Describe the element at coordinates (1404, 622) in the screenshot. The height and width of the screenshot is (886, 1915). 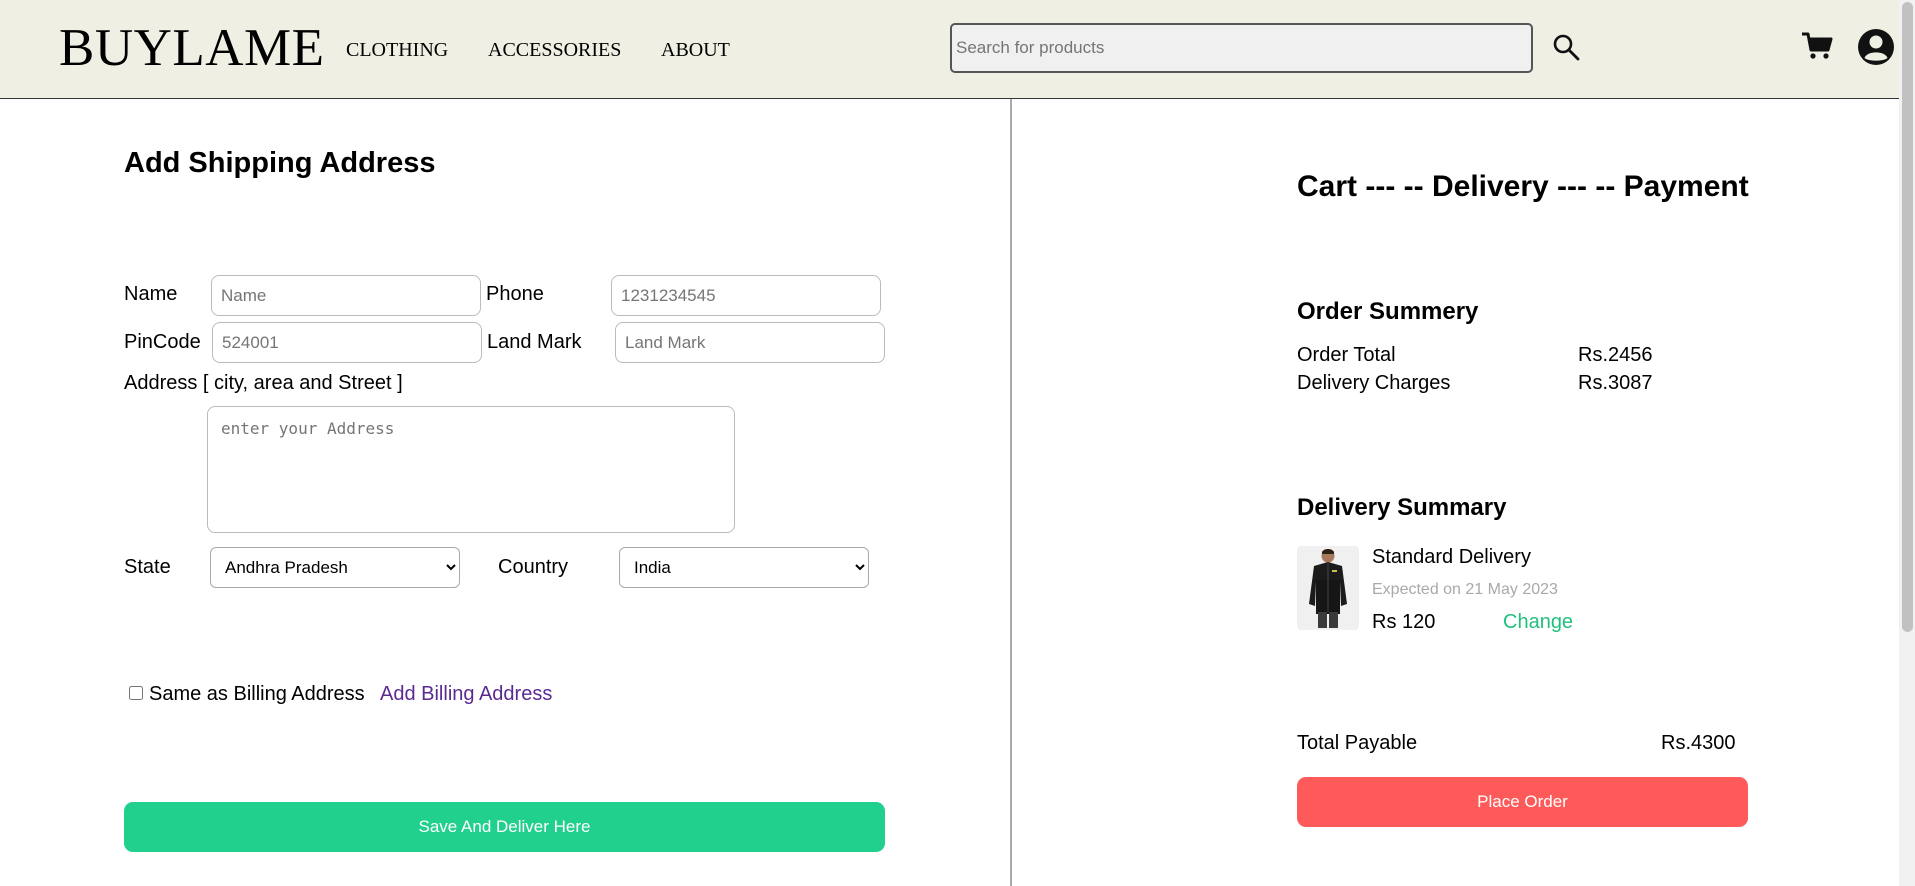
I see `delivery-price: Rs 120` at that location.